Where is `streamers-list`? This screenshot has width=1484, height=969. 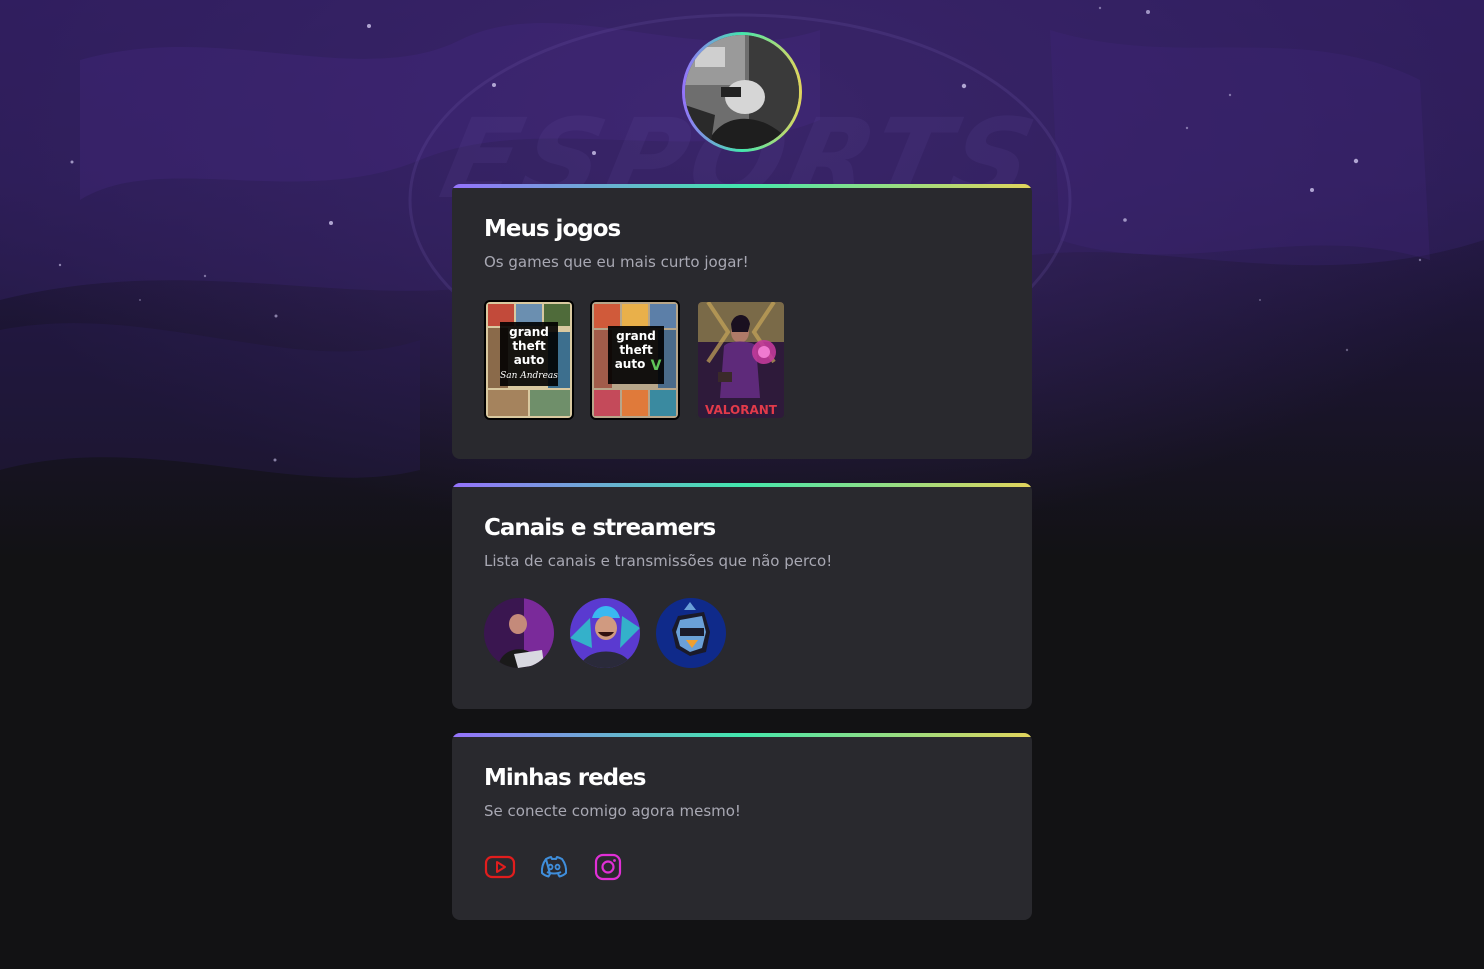
streamers-list is located at coordinates (742, 633).